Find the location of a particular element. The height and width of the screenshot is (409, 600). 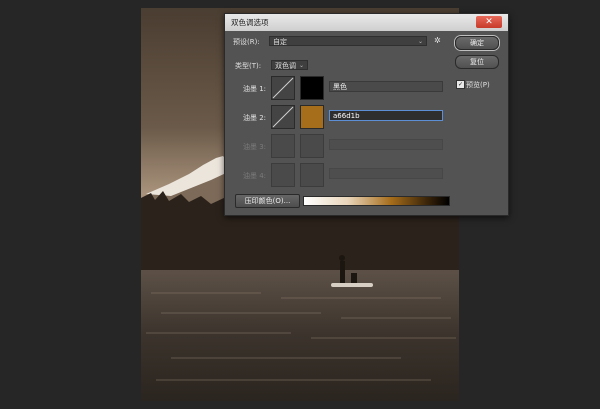

ink-4-swatch is located at coordinates (312, 175).